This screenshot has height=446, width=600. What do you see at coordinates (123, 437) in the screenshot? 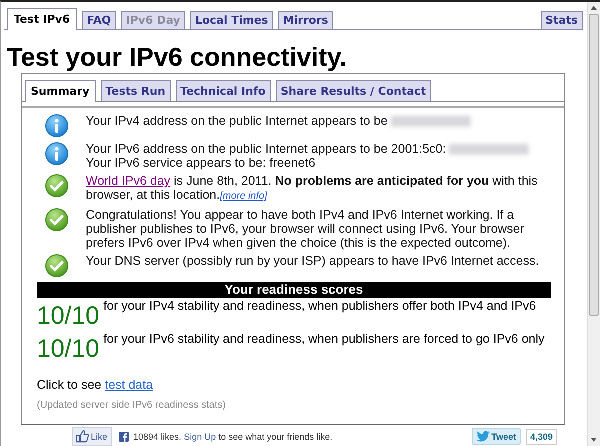
I see `facebook-icon` at bounding box center [123, 437].